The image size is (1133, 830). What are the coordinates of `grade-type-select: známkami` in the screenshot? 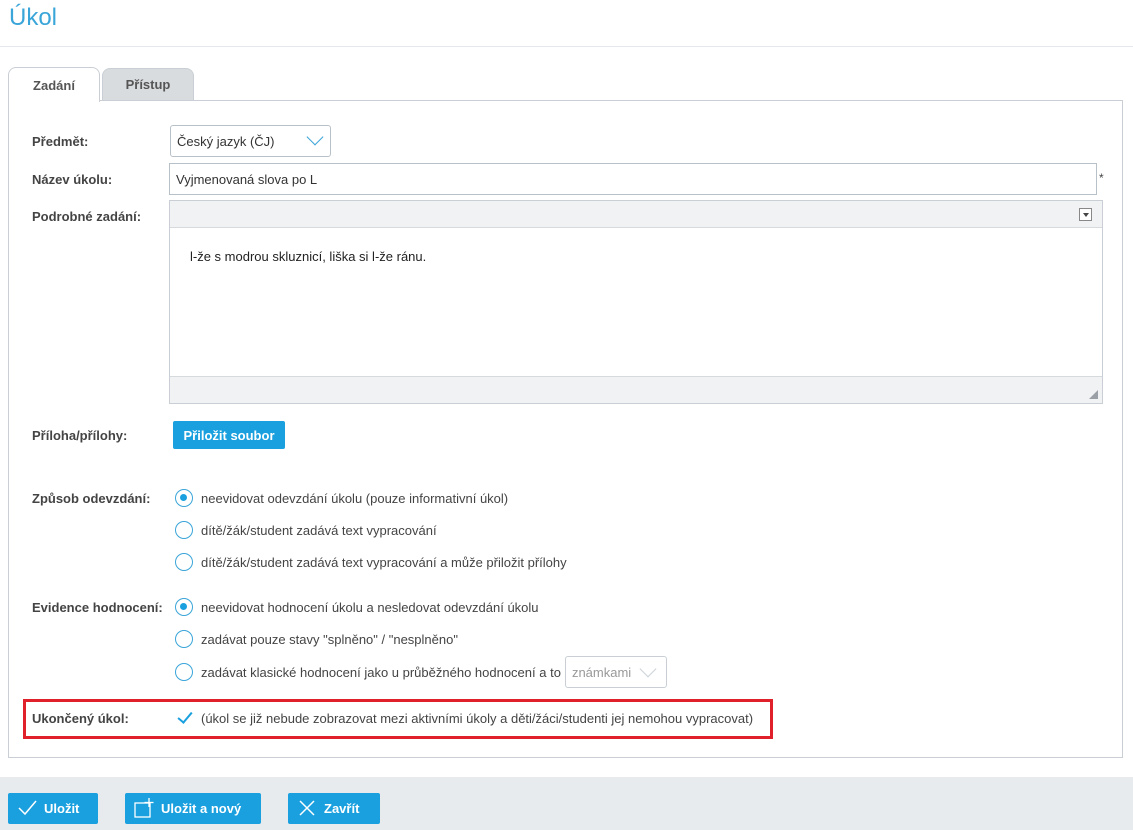 It's located at (615, 672).